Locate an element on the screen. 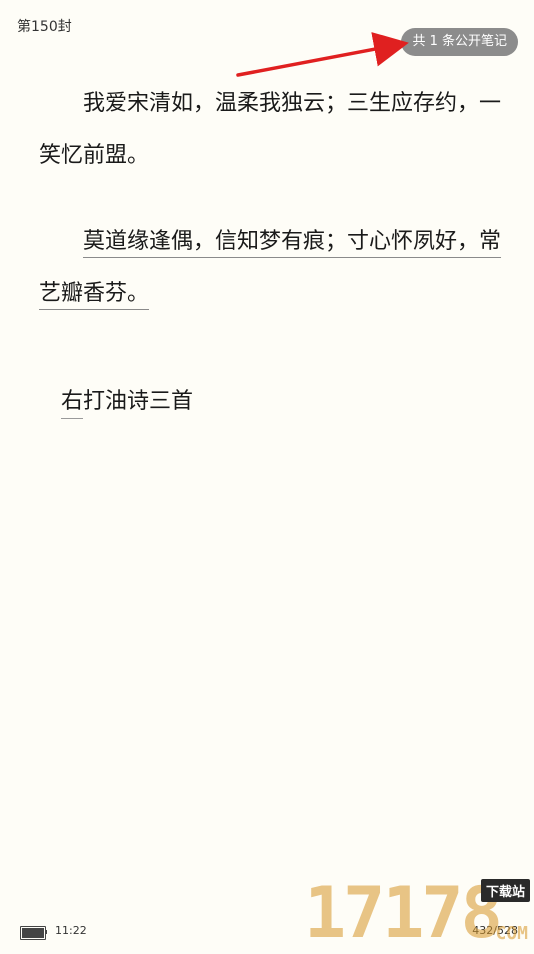  underlined-highlight: 莫道缘逢偶，信知梦有痕；寸心怀夙好，常艺瓣香芬。 is located at coordinates (270, 267).